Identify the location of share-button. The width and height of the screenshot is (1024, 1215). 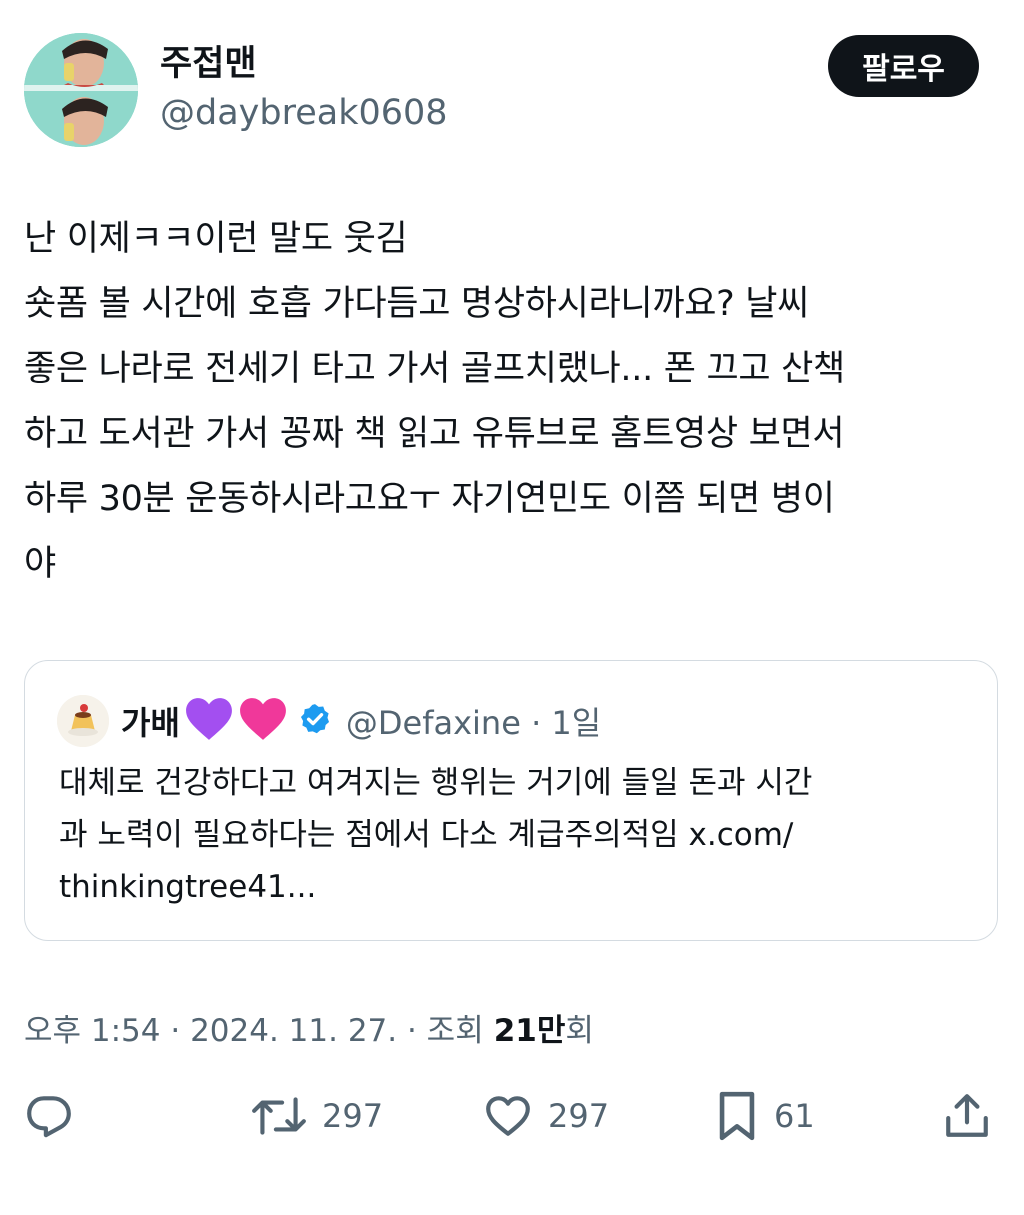
(967, 1116).